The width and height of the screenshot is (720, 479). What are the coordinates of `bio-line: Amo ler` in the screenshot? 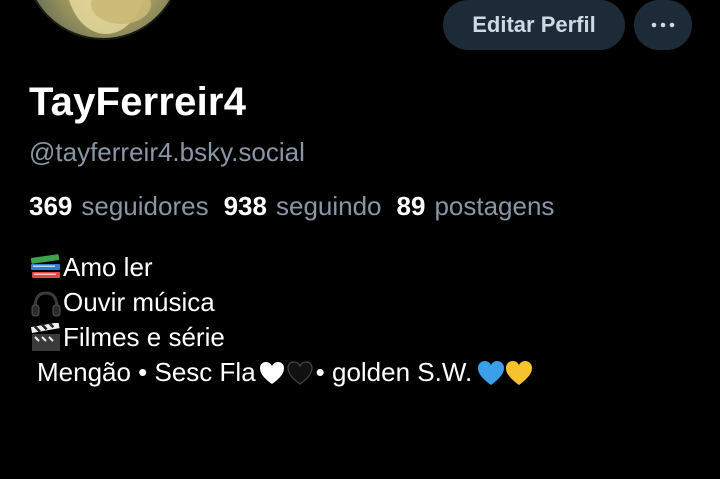 It's located at (283, 267).